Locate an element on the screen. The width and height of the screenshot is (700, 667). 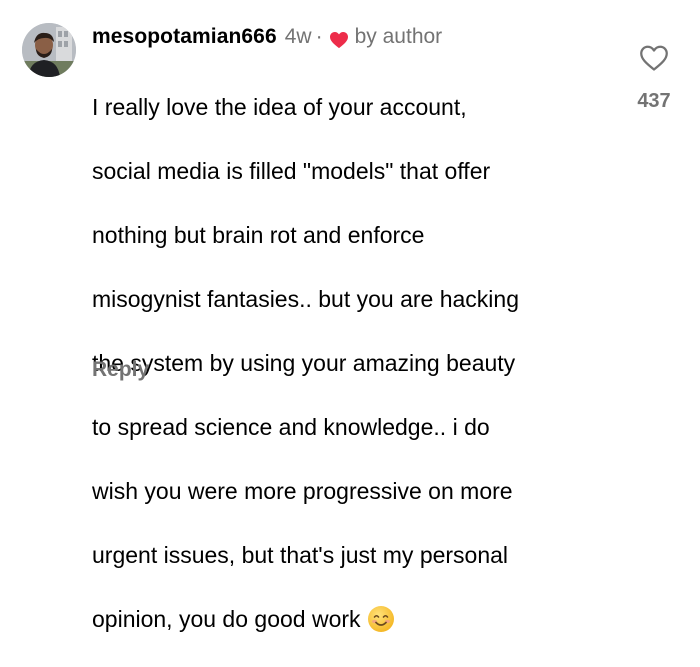
author-badge: by author is located at coordinates (398, 36).